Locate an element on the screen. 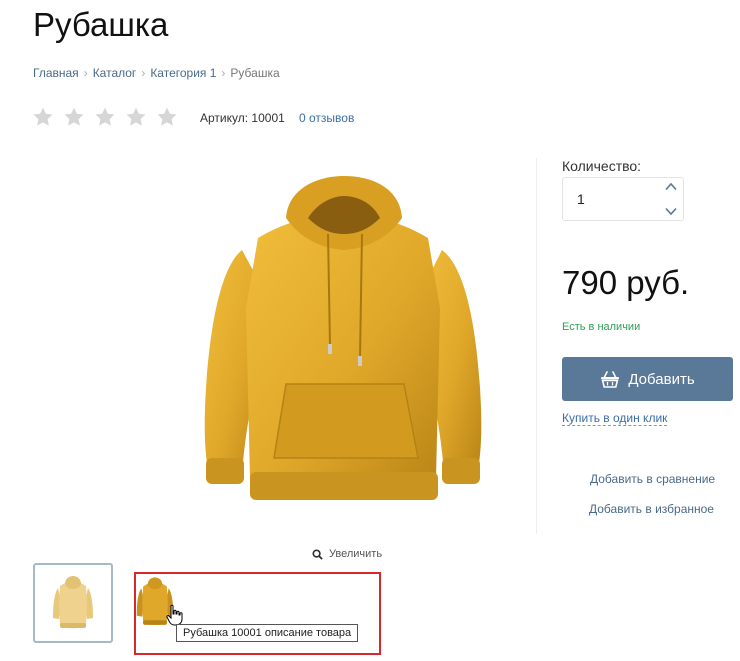  reviews-link: 0 отзывов is located at coordinates (326, 118).